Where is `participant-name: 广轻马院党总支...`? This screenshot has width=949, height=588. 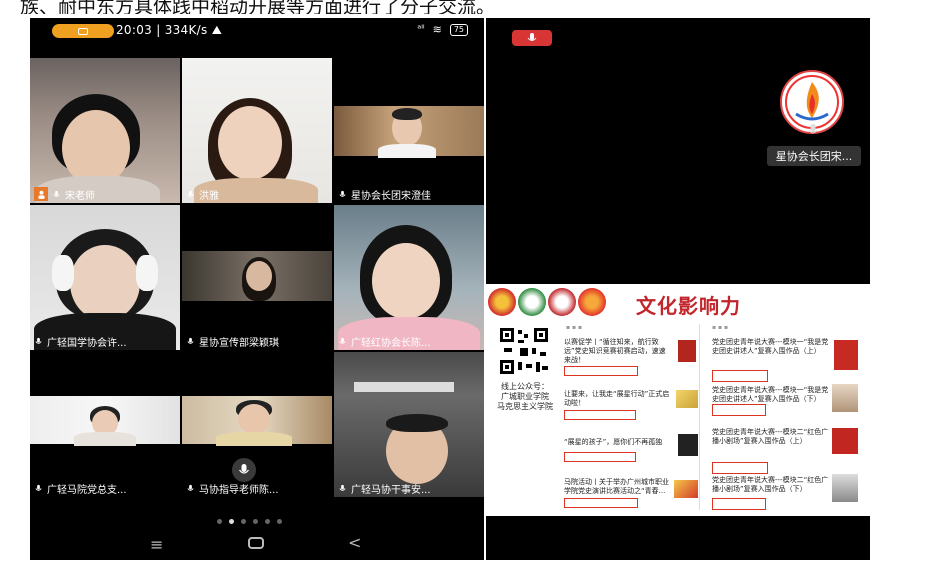 participant-name: 广轻马院党总支... is located at coordinates (87, 490).